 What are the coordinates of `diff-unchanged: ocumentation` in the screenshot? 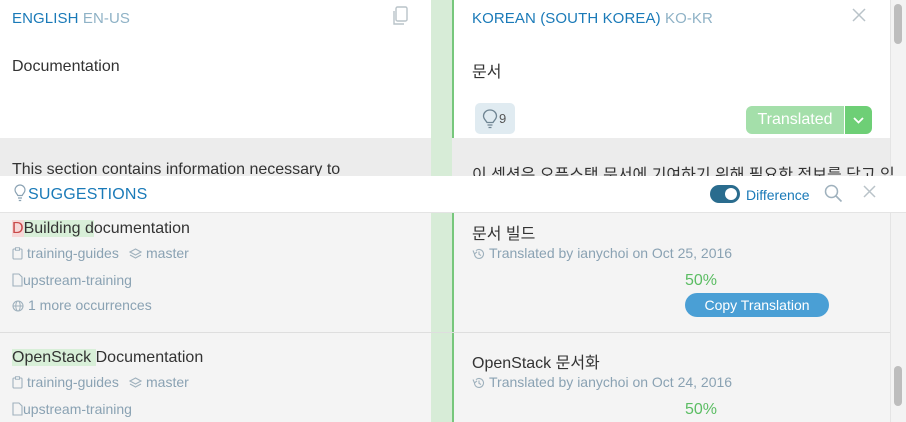 It's located at (141, 228).